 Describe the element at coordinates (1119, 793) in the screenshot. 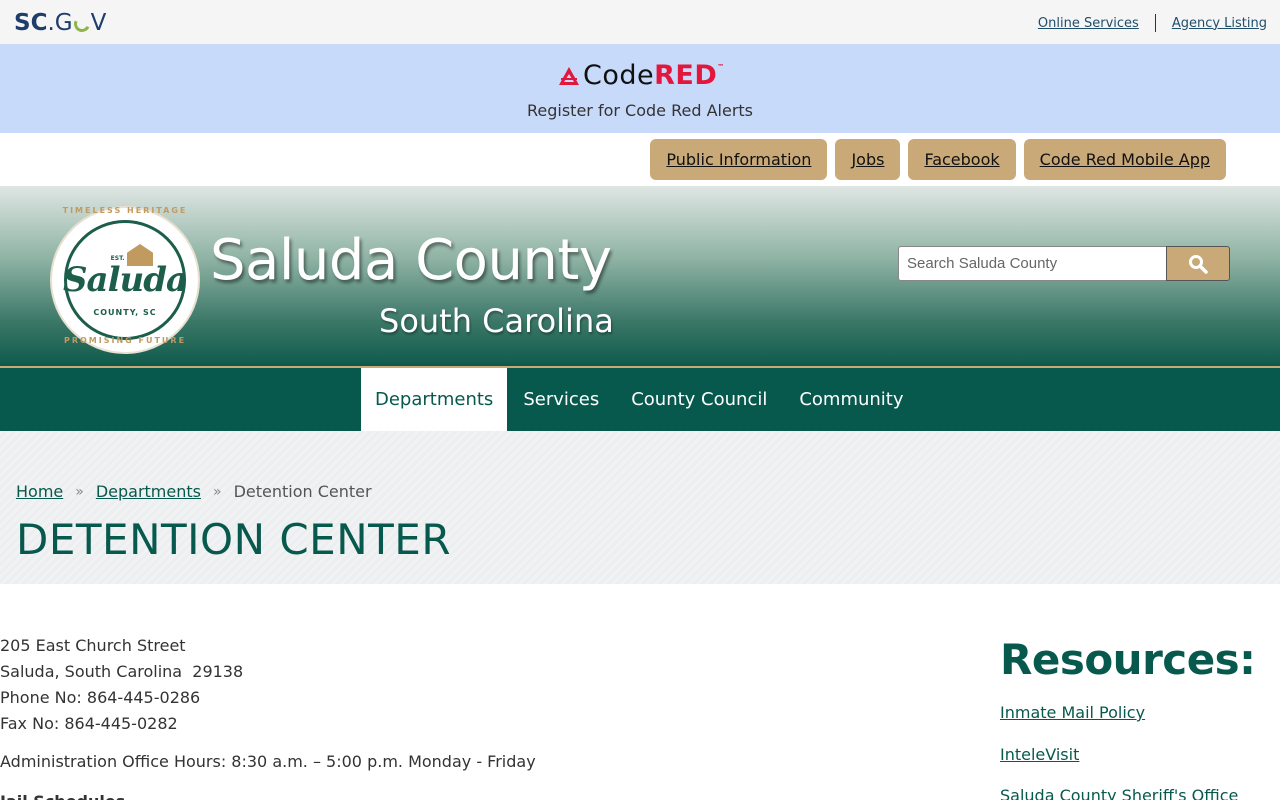

I see `sheriffs-office-link: Saluda County Sheriff's Office` at that location.